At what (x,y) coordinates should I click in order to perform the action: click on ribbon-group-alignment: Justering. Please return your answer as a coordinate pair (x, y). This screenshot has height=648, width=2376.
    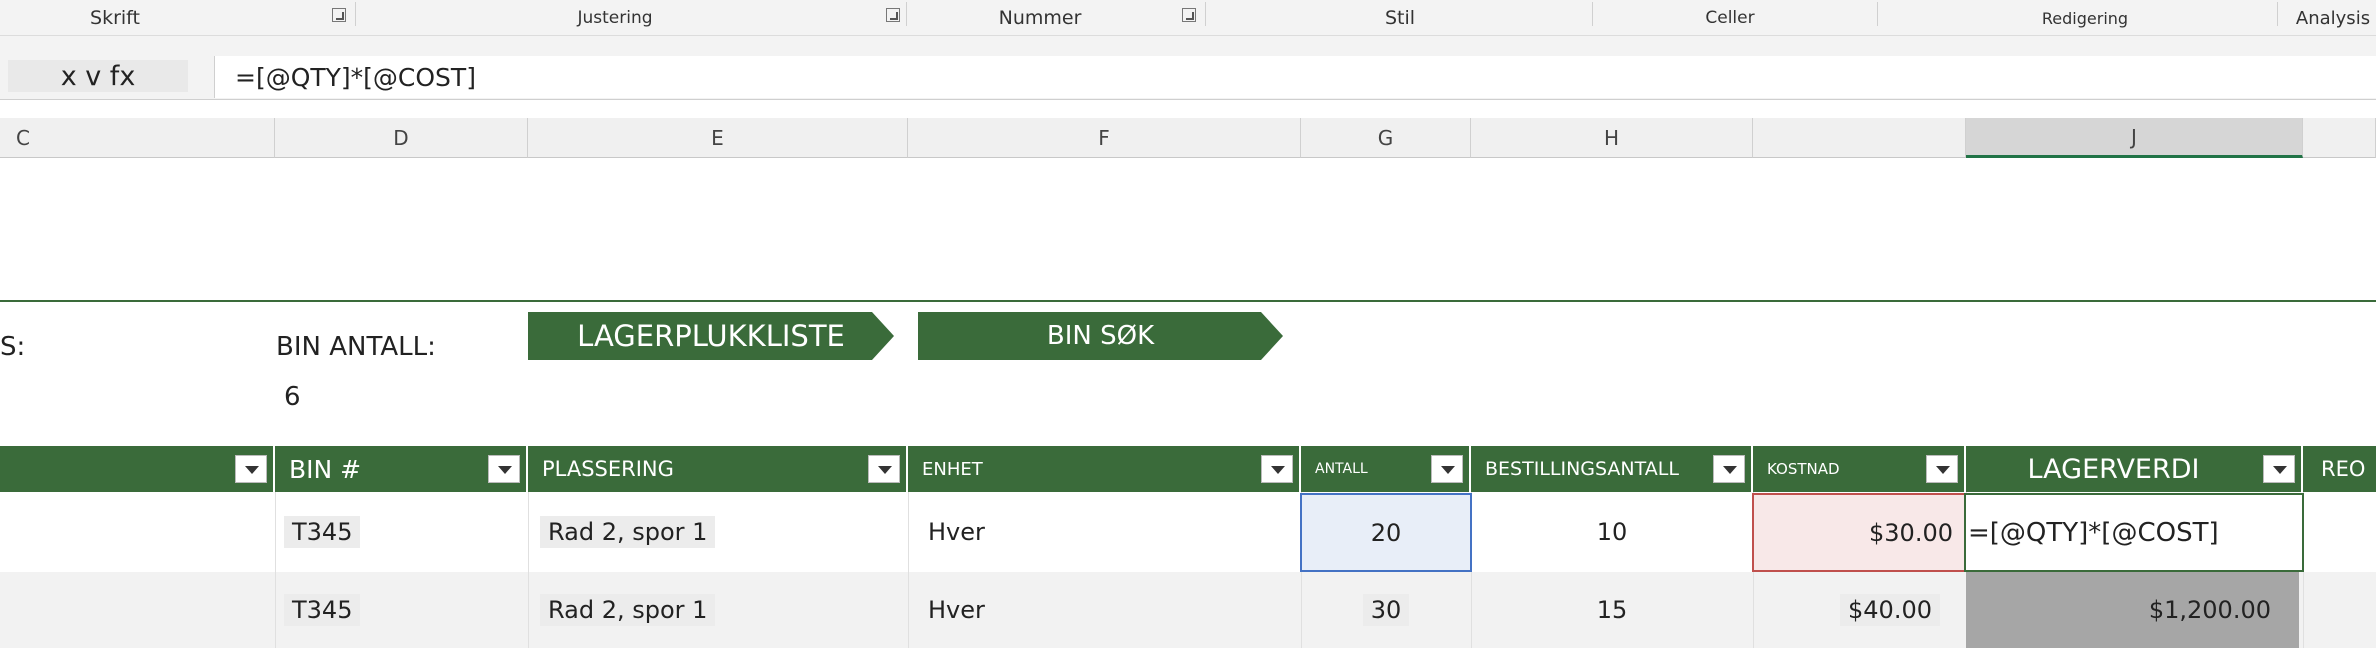
    Looking at the image, I should click on (615, 18).